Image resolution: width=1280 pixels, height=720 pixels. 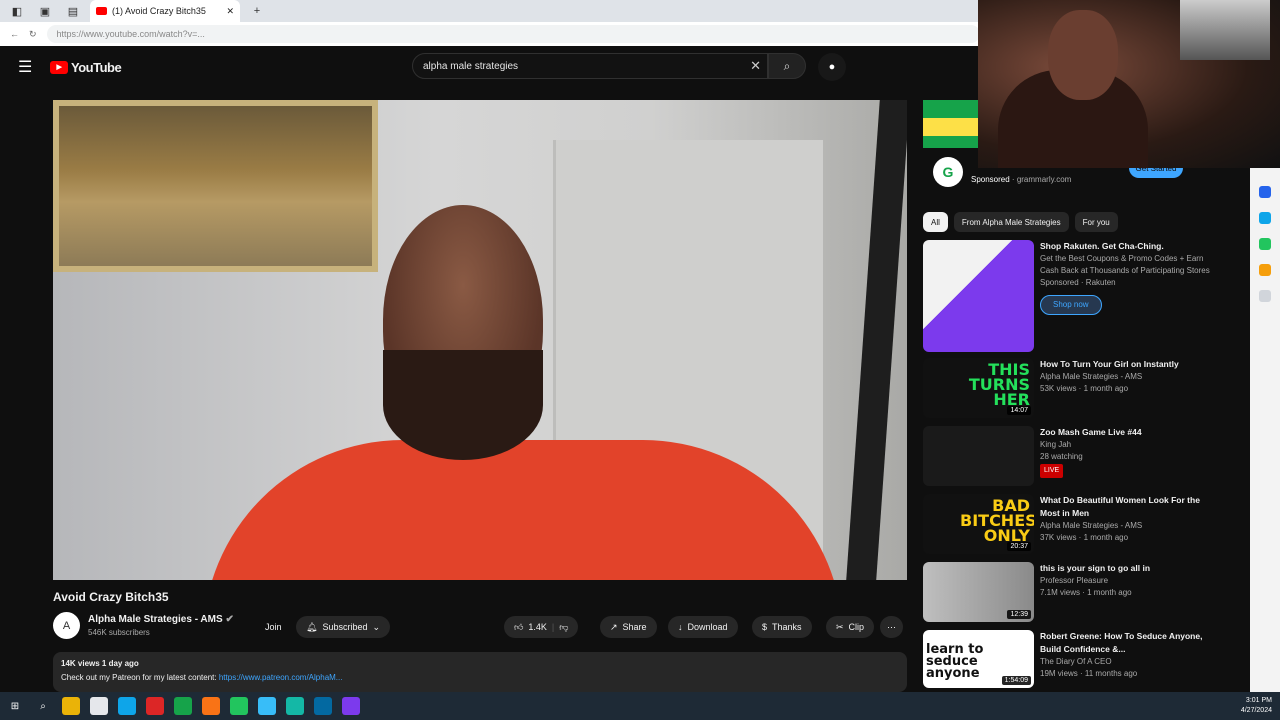 What do you see at coordinates (45, 11) in the screenshot?
I see `tab-collections-icon: ▣` at bounding box center [45, 11].